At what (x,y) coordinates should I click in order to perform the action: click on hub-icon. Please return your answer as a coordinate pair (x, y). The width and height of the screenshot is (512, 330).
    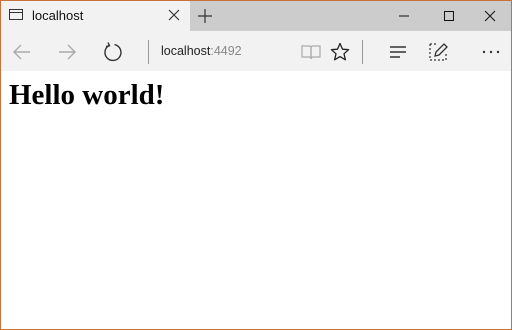
    Looking at the image, I should click on (398, 52).